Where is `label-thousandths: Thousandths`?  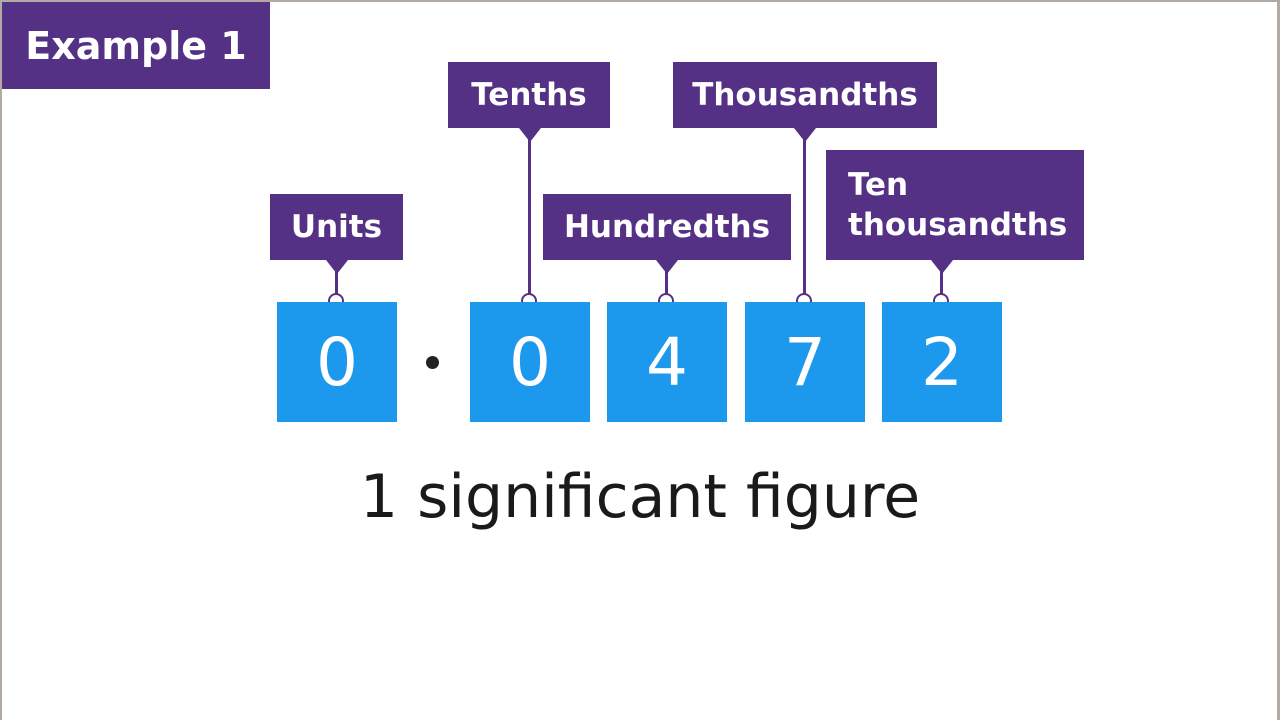
label-thousandths: Thousandths is located at coordinates (805, 95).